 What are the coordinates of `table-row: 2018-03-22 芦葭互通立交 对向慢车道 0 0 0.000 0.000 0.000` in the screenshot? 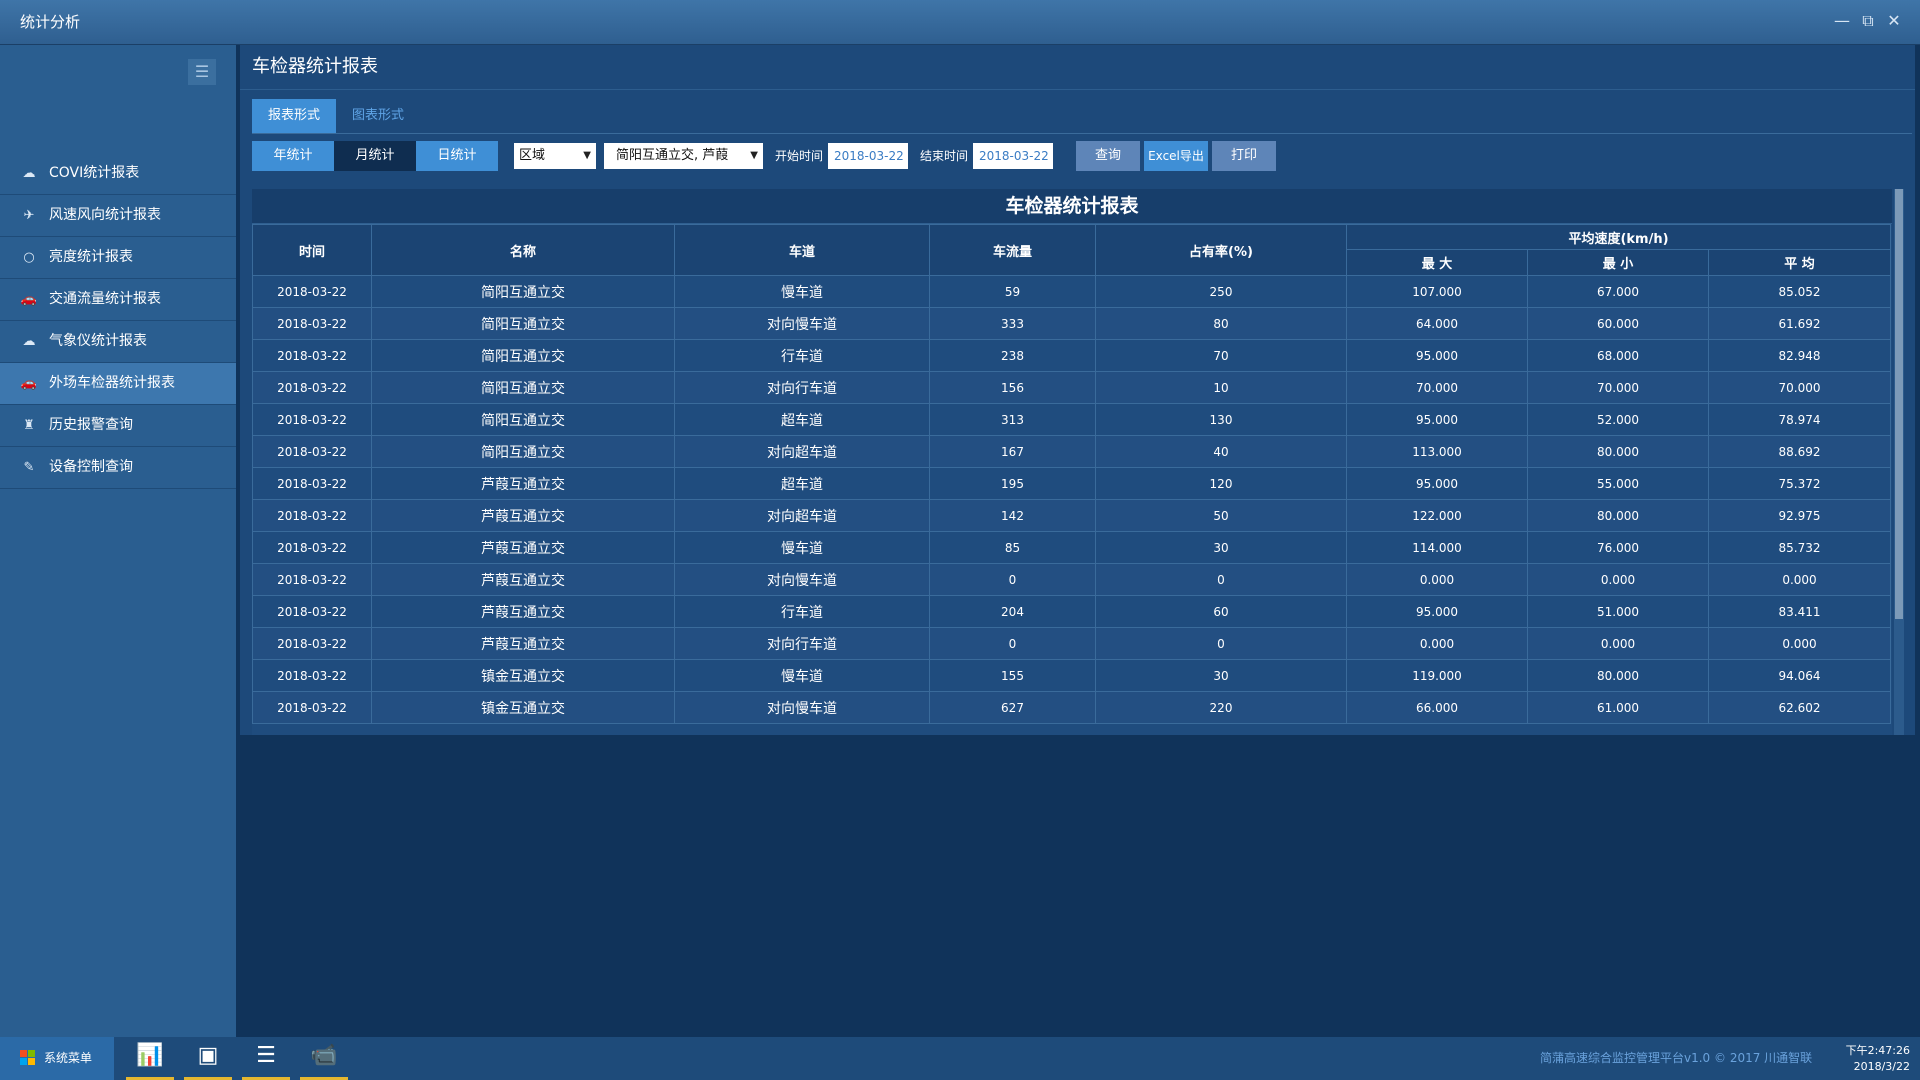 It's located at (1071, 579).